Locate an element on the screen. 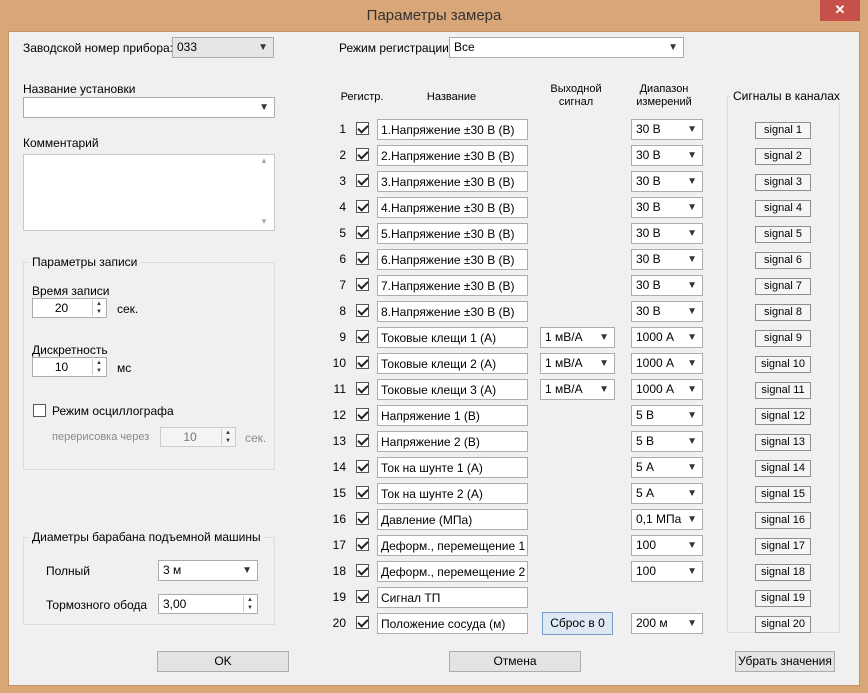 The image size is (868, 693). signal-button: signal 7 is located at coordinates (783, 286).